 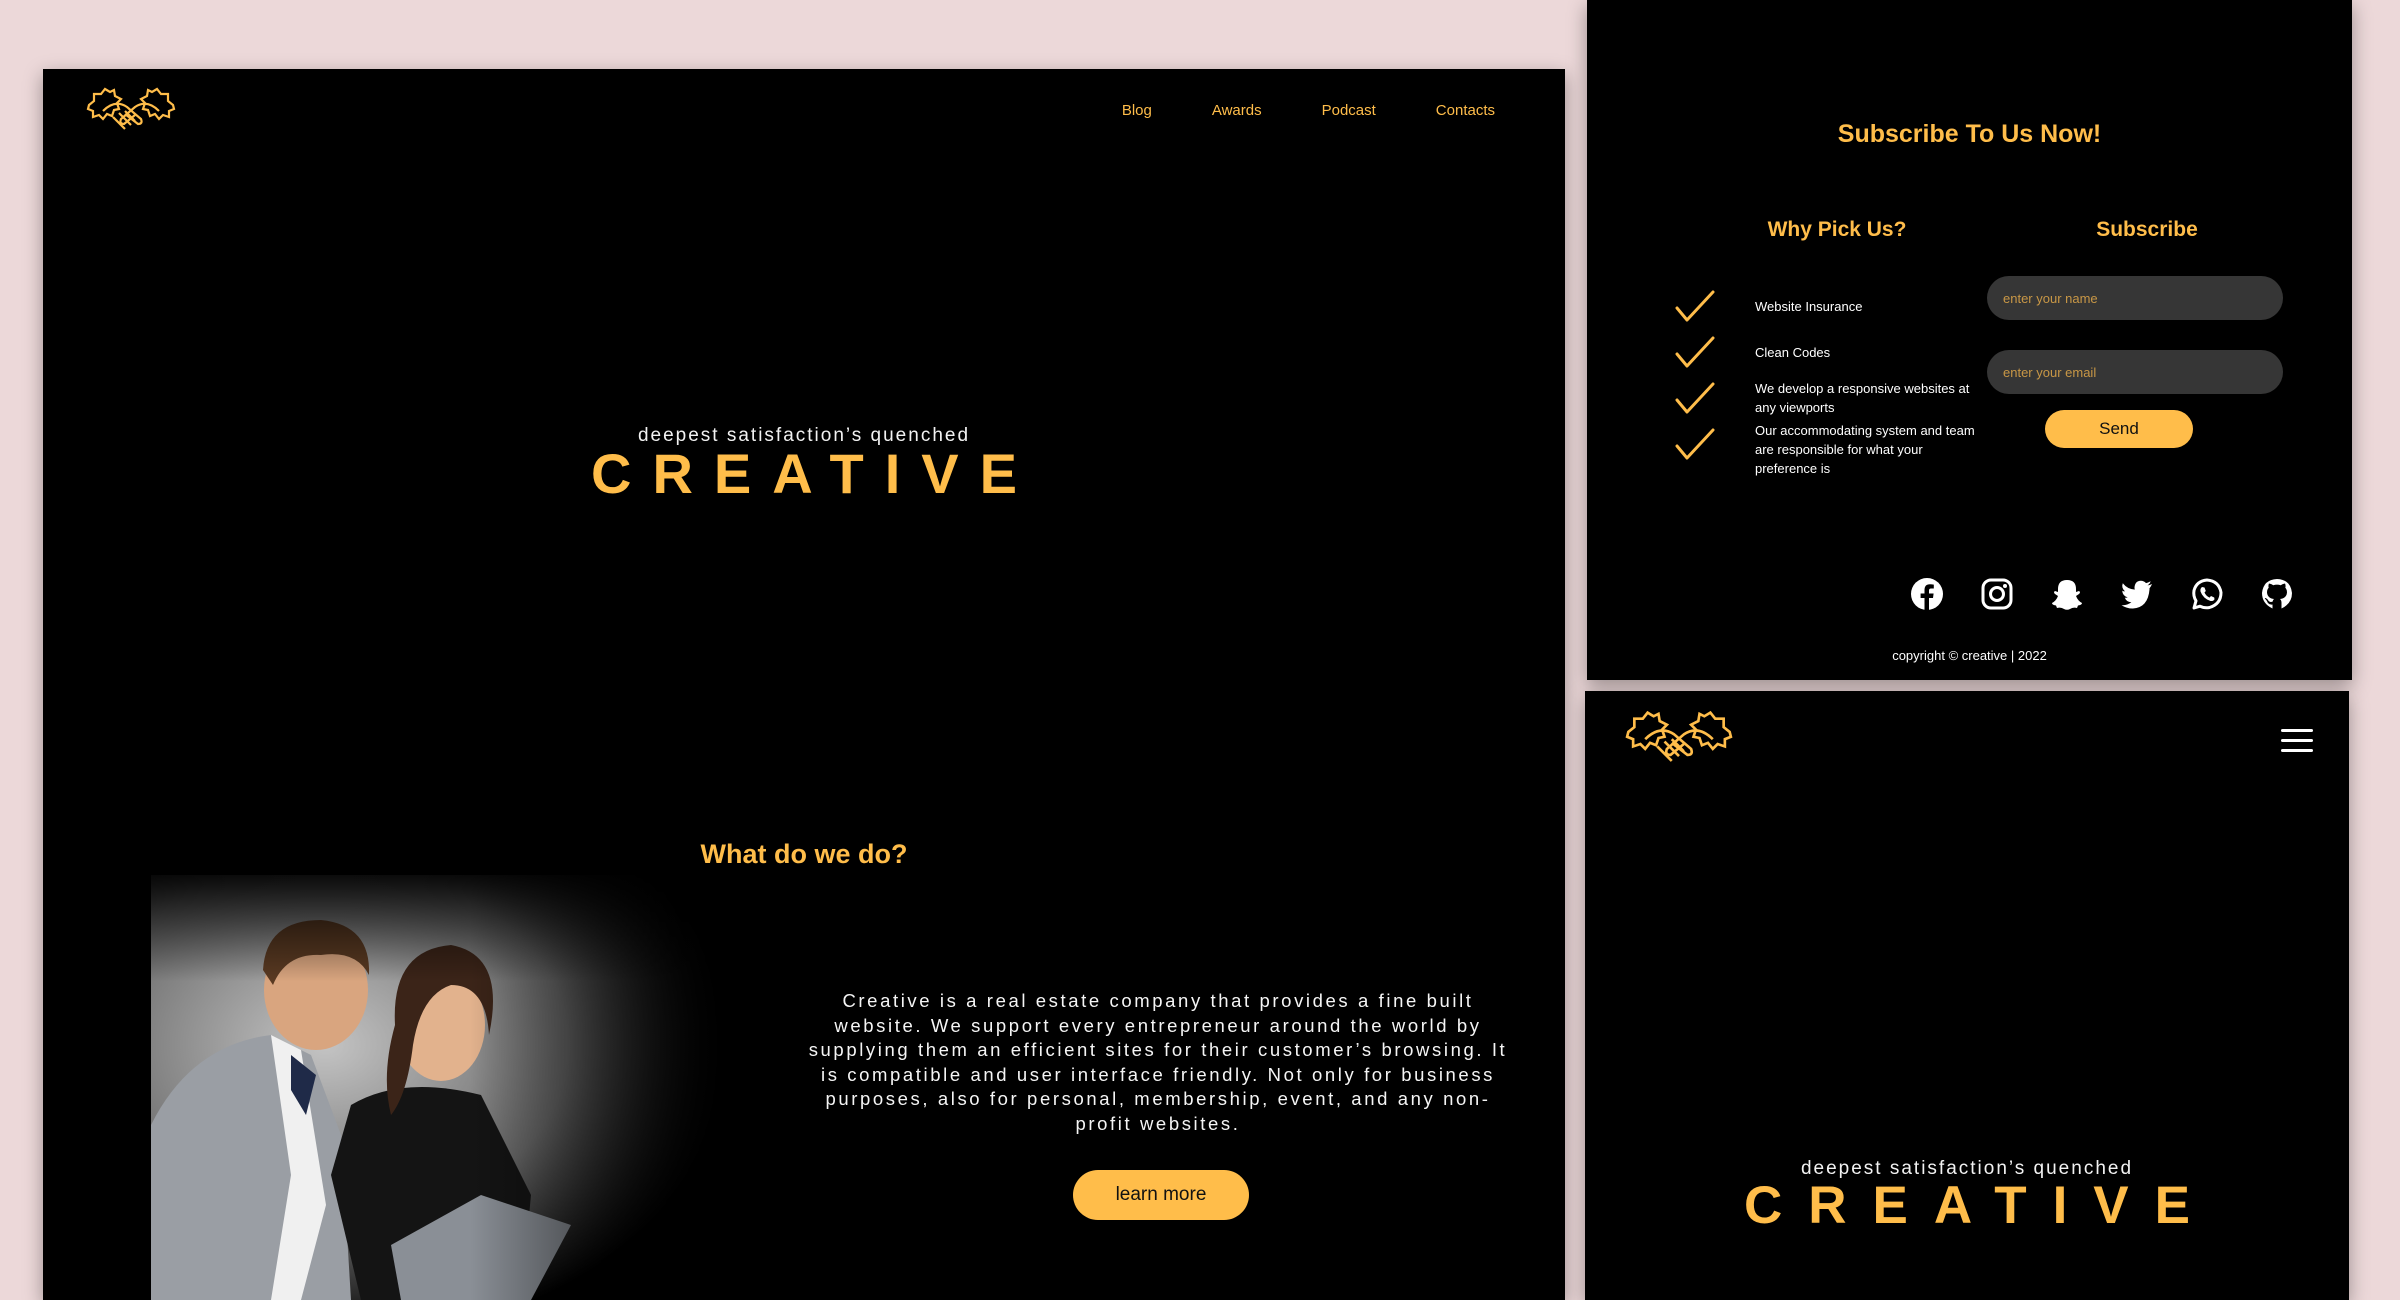 What do you see at coordinates (2207, 594) in the screenshot?
I see `whatsapp-icon` at bounding box center [2207, 594].